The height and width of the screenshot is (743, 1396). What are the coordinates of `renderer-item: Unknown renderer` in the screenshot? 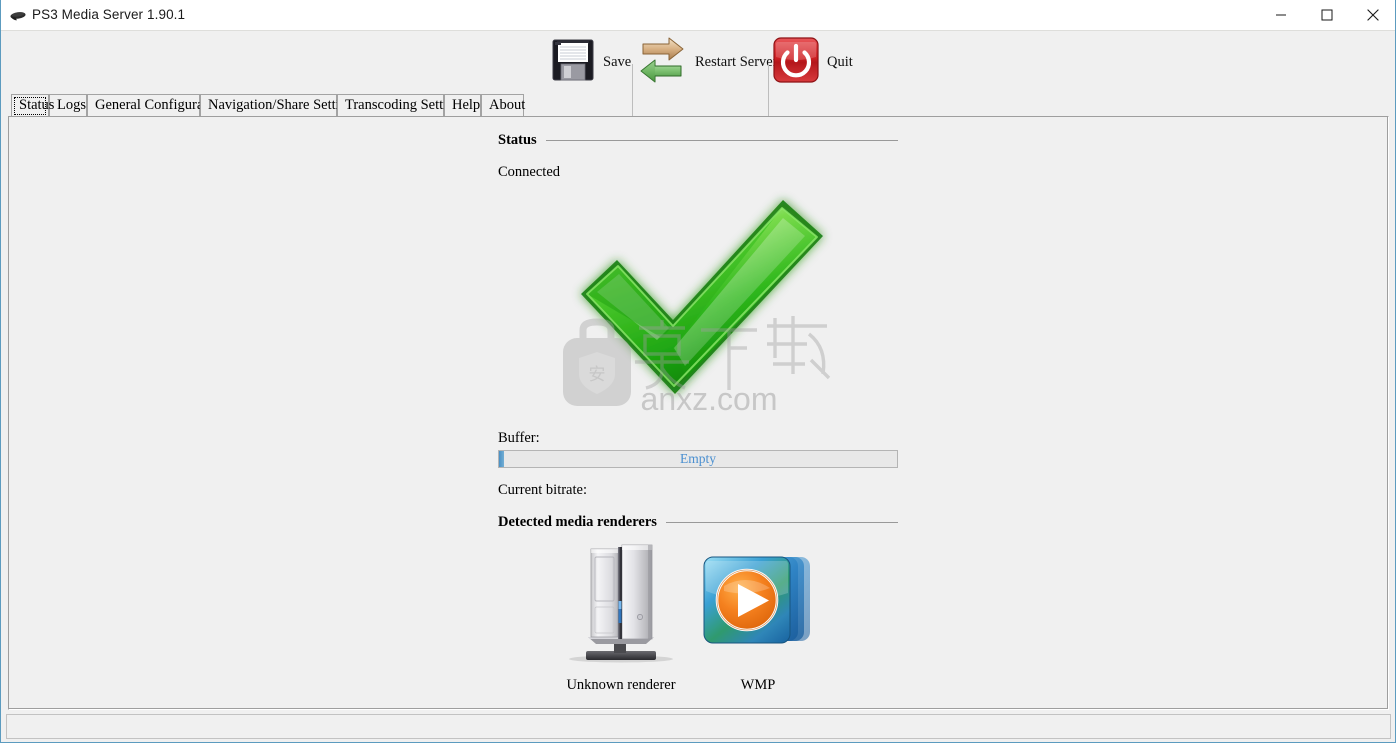 It's located at (621, 613).